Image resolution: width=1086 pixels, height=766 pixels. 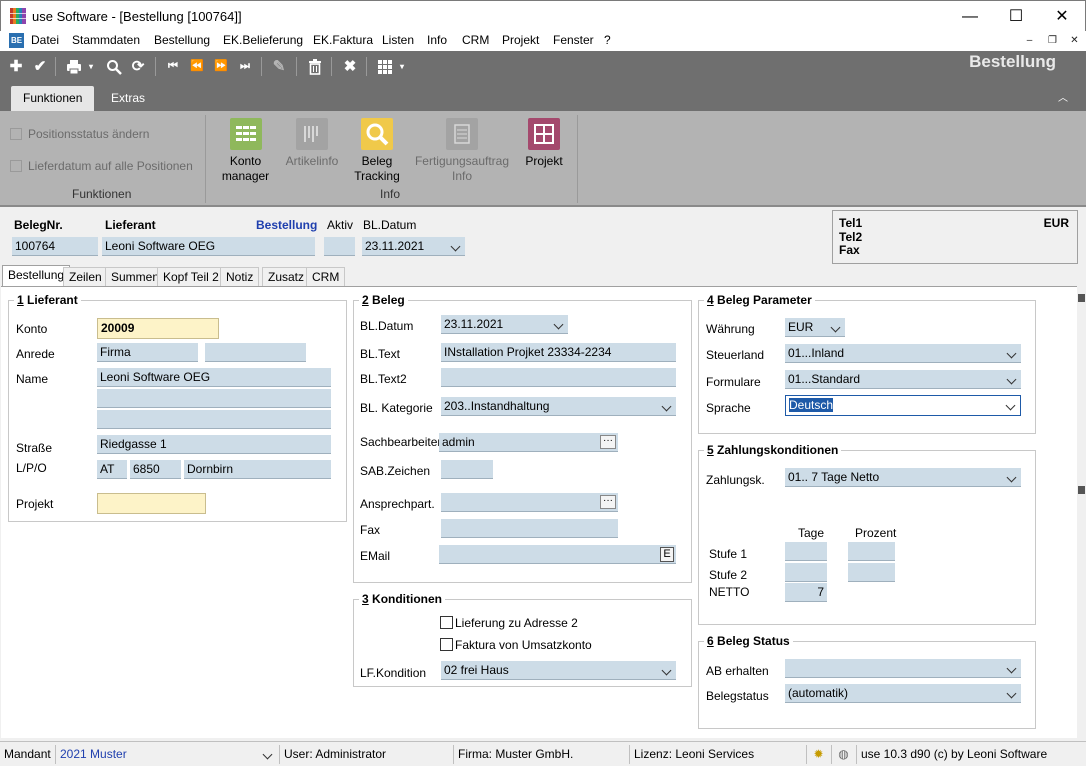 What do you see at coordinates (1062, 16) in the screenshot?
I see `close-button: ✕` at bounding box center [1062, 16].